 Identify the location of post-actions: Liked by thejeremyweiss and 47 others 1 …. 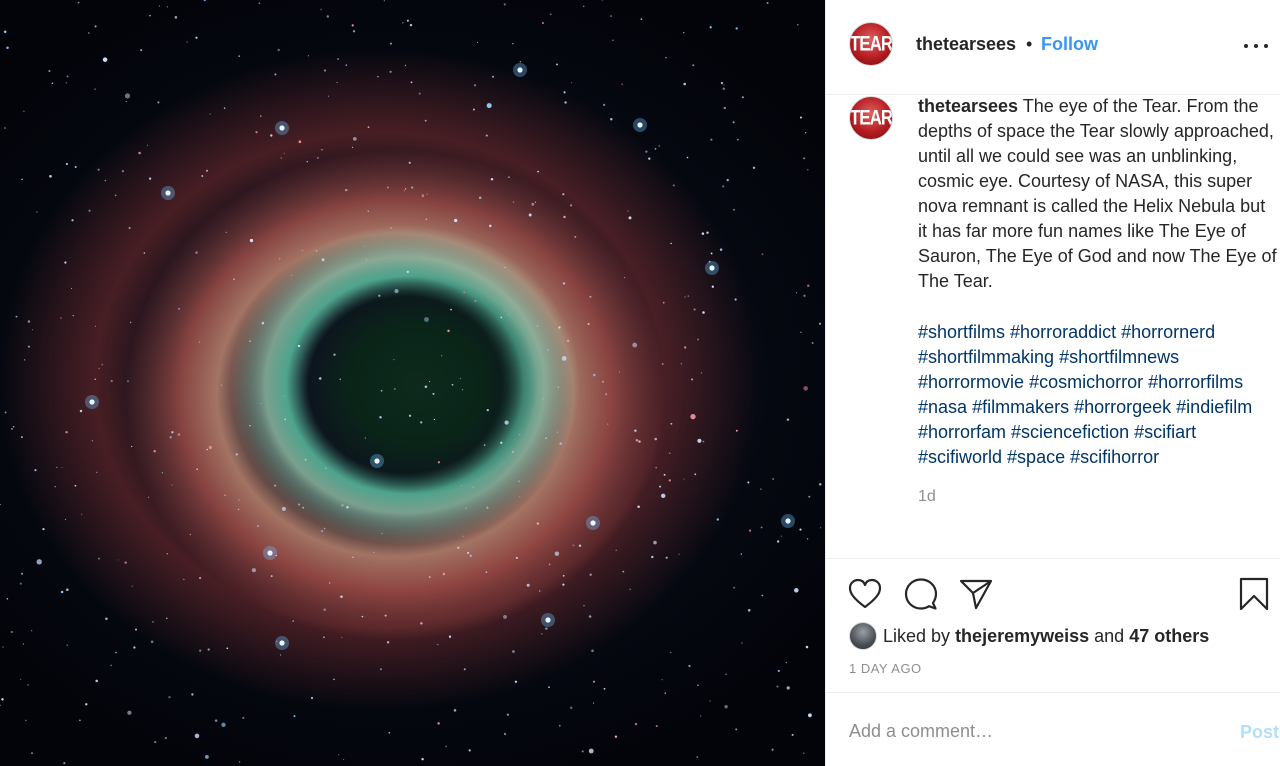
(1053, 625).